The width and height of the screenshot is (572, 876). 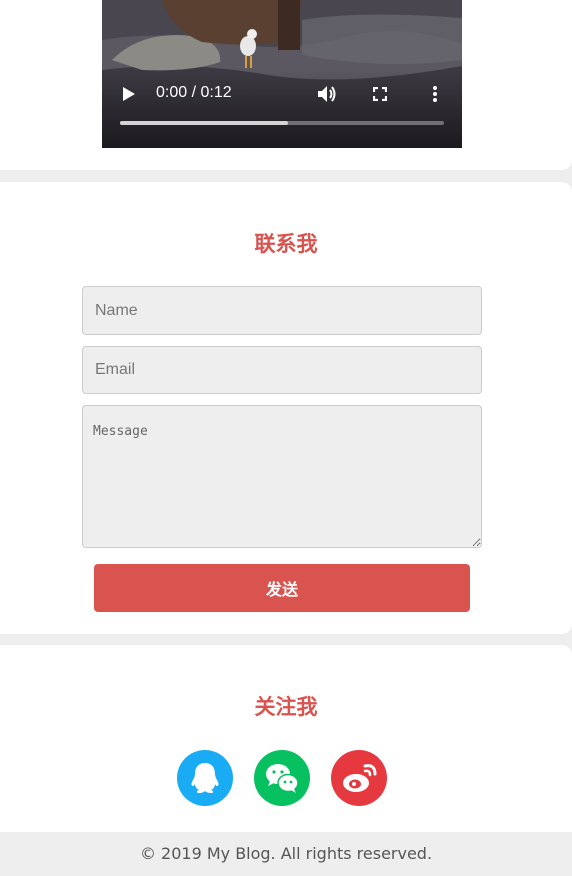 I want to click on more-vert-icon, so click(x=435, y=96).